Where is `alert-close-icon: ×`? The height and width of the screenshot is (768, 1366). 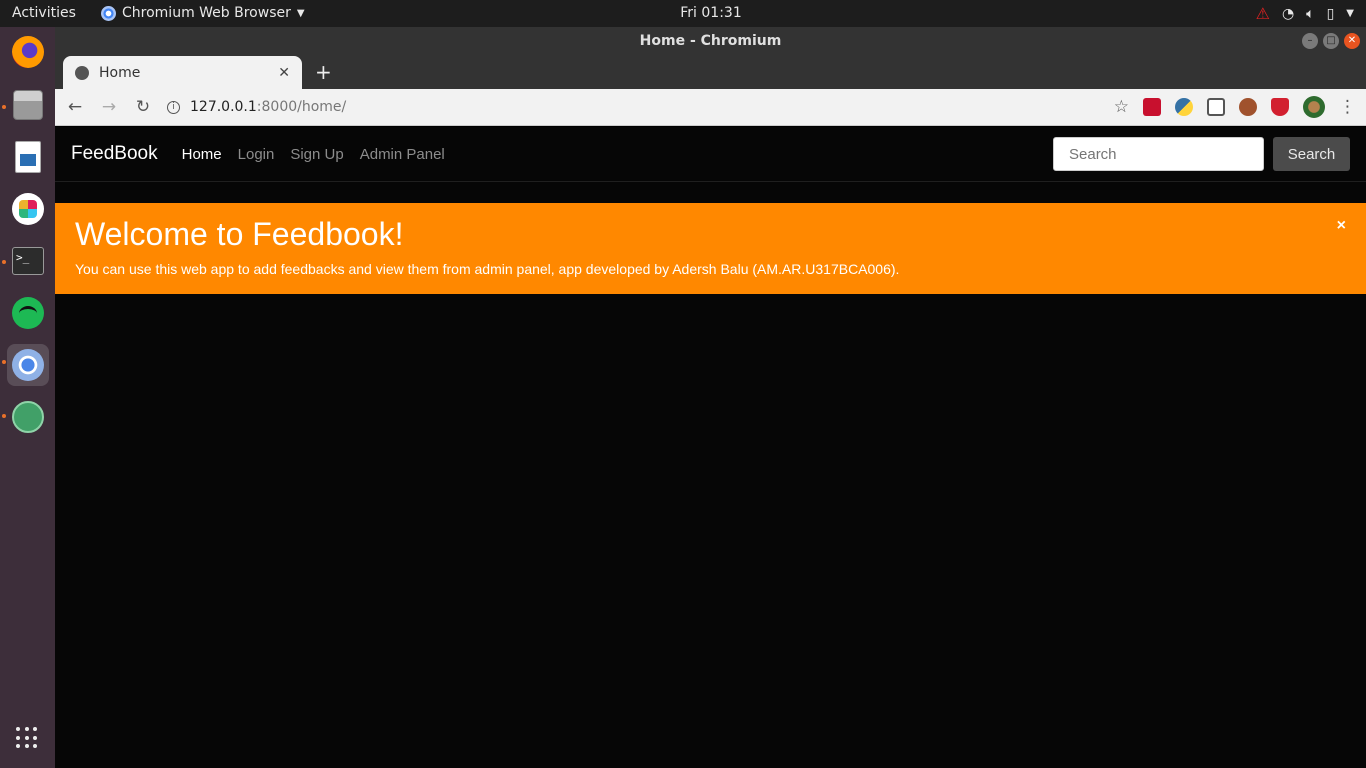 alert-close-icon: × is located at coordinates (1341, 226).